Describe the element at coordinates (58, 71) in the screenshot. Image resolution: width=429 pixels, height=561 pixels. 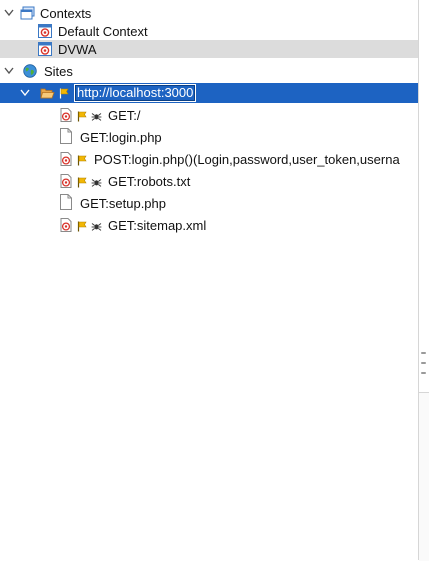
I see `tree-node-label: Sites` at that location.